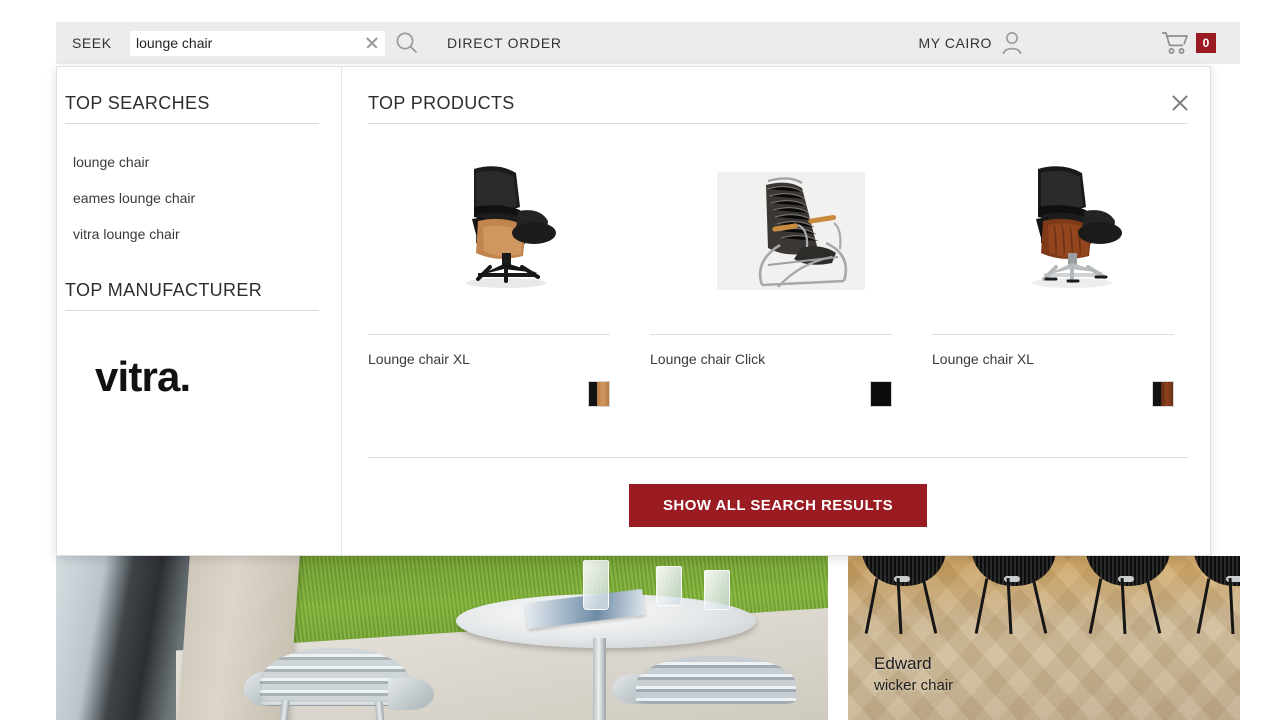 The height and width of the screenshot is (720, 1280). I want to click on hero-right-caption-subtitle: wicker chair, so click(914, 685).